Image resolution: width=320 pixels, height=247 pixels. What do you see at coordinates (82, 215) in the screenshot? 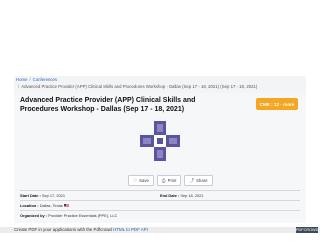
I see `organizer-value: Provider Practice Essentials (PPE), LLC` at bounding box center [82, 215].